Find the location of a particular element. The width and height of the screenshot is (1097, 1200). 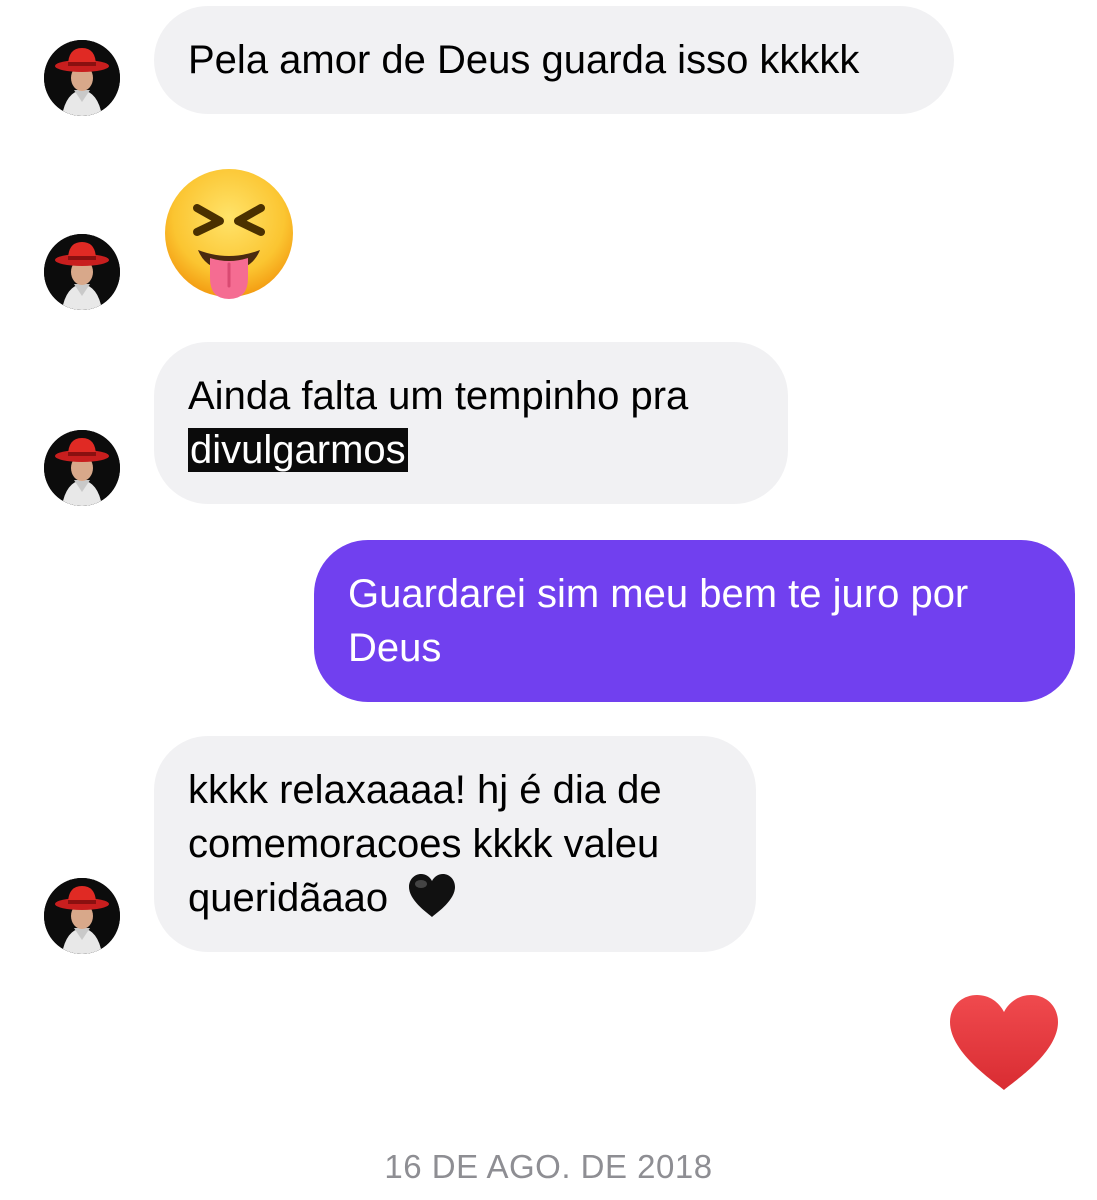

red-heart-icon is located at coordinates (1004, 1044).